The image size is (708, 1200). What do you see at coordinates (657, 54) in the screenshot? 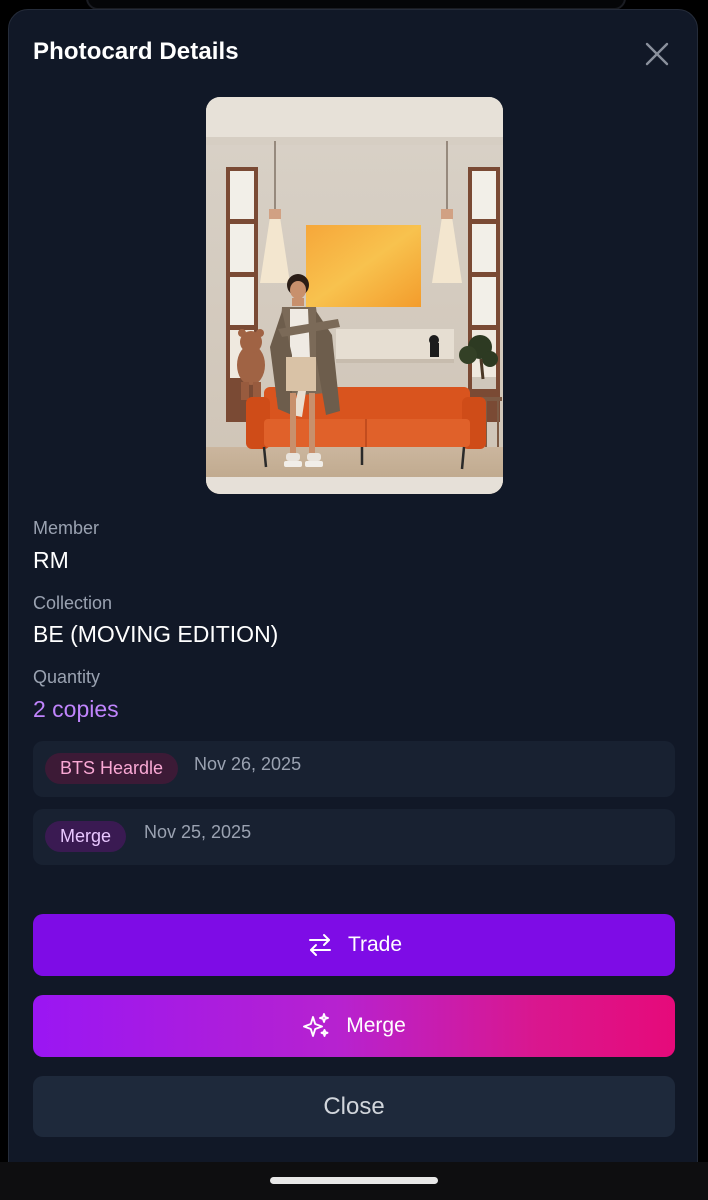
I see `close-icon` at bounding box center [657, 54].